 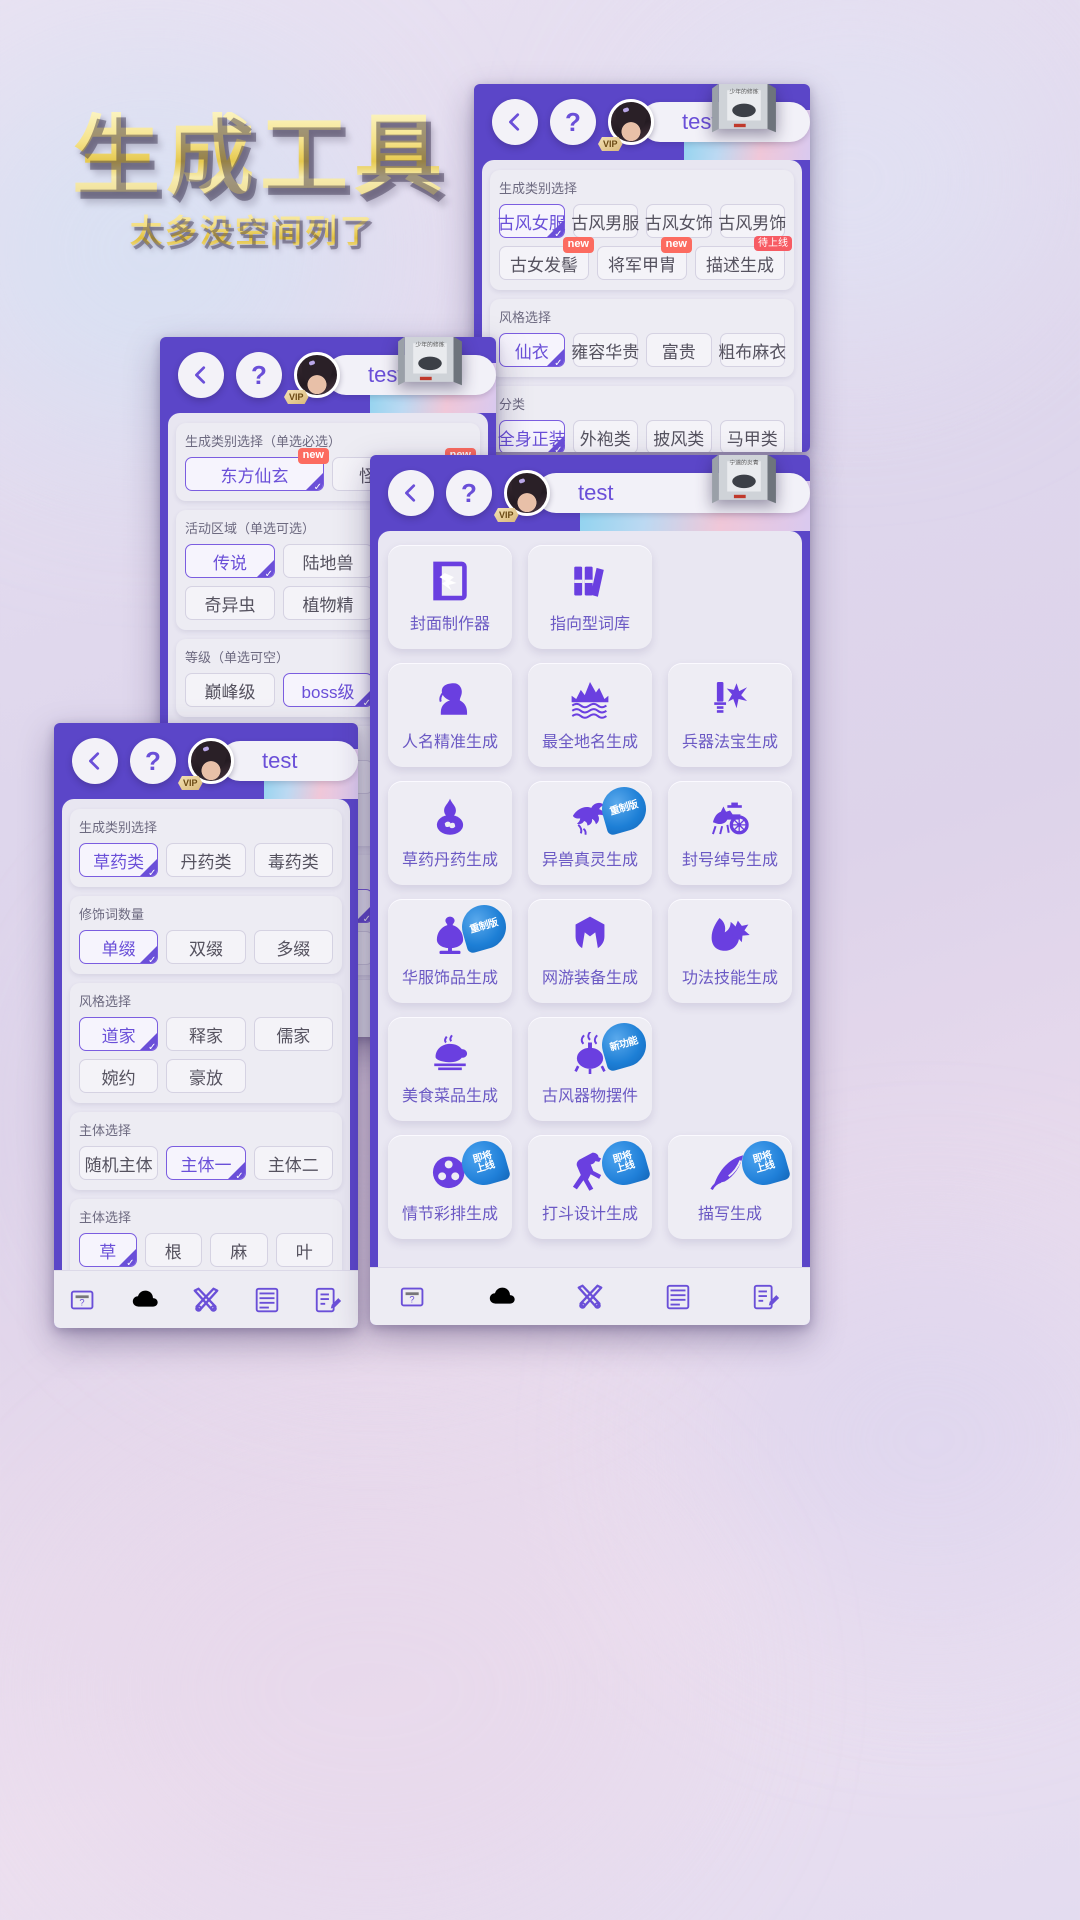 I want to click on tool-card: 最全地名生成, so click(x=590, y=715).